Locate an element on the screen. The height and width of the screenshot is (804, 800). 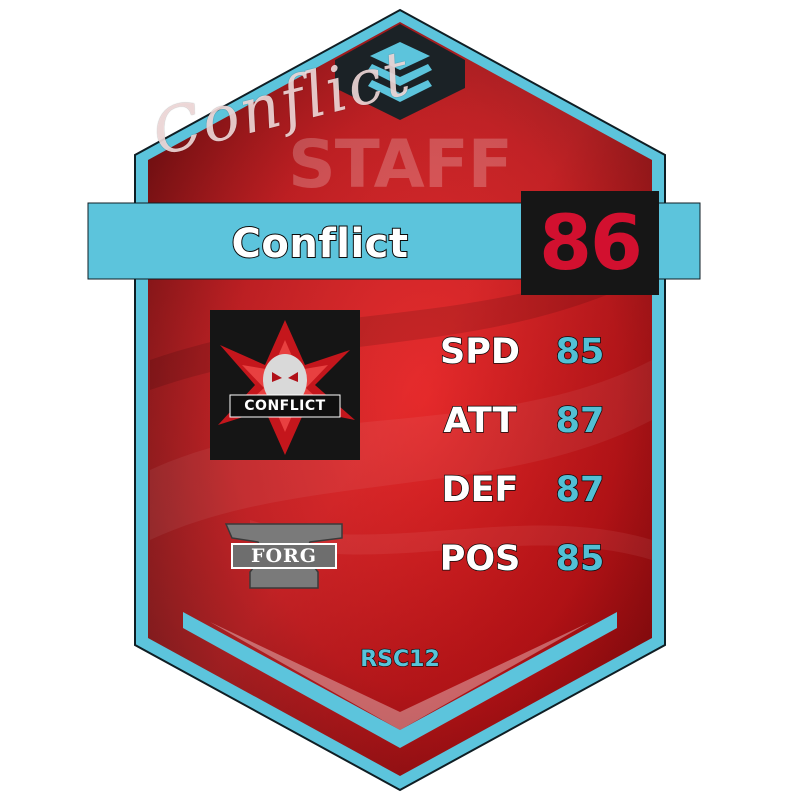
stat-label-att: ATT is located at coordinates (480, 421).